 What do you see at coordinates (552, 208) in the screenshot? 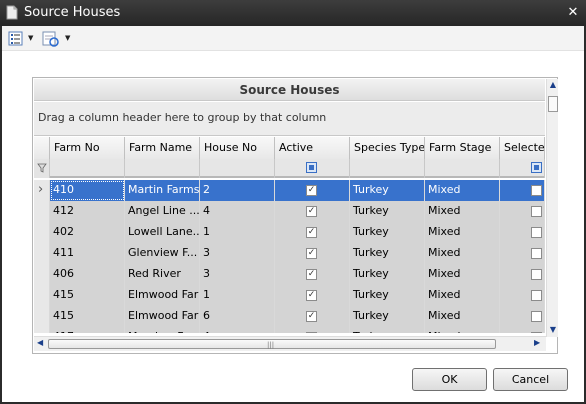
I see `vertical-scrollbar: ▲ ▼` at bounding box center [552, 208].